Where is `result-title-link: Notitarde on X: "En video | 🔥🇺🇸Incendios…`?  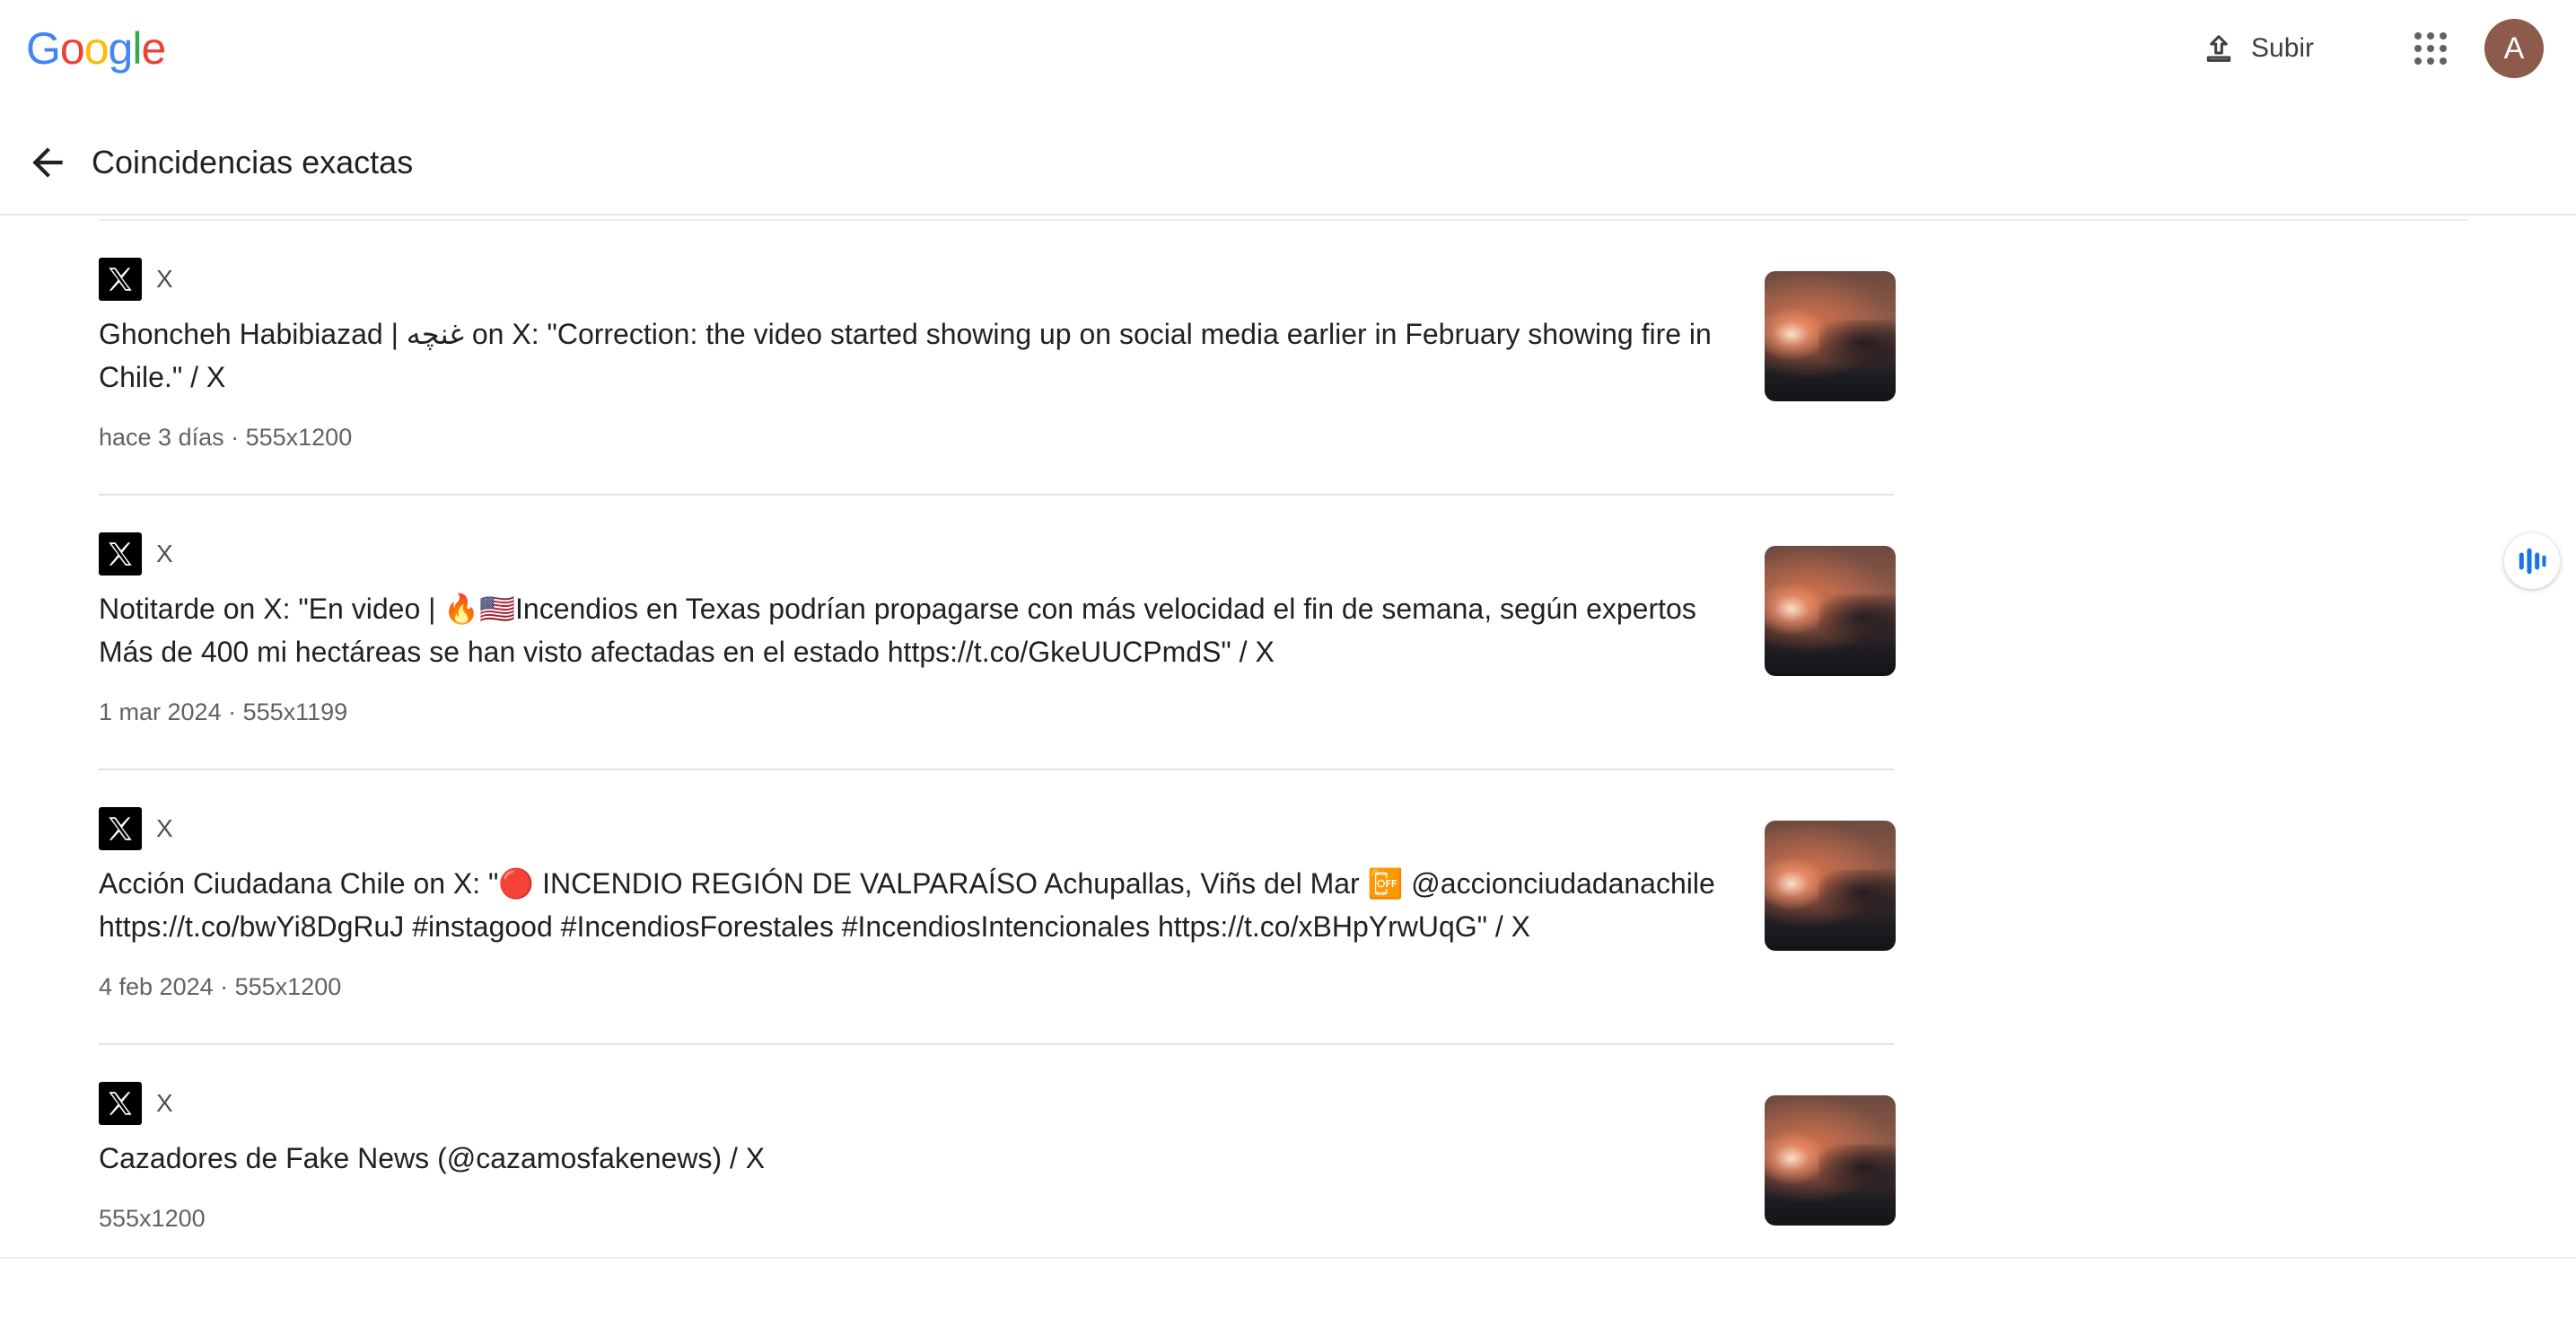
result-title-link: Notitarde on X: "En video | 🔥🇺🇸Incendios… is located at coordinates (911, 630).